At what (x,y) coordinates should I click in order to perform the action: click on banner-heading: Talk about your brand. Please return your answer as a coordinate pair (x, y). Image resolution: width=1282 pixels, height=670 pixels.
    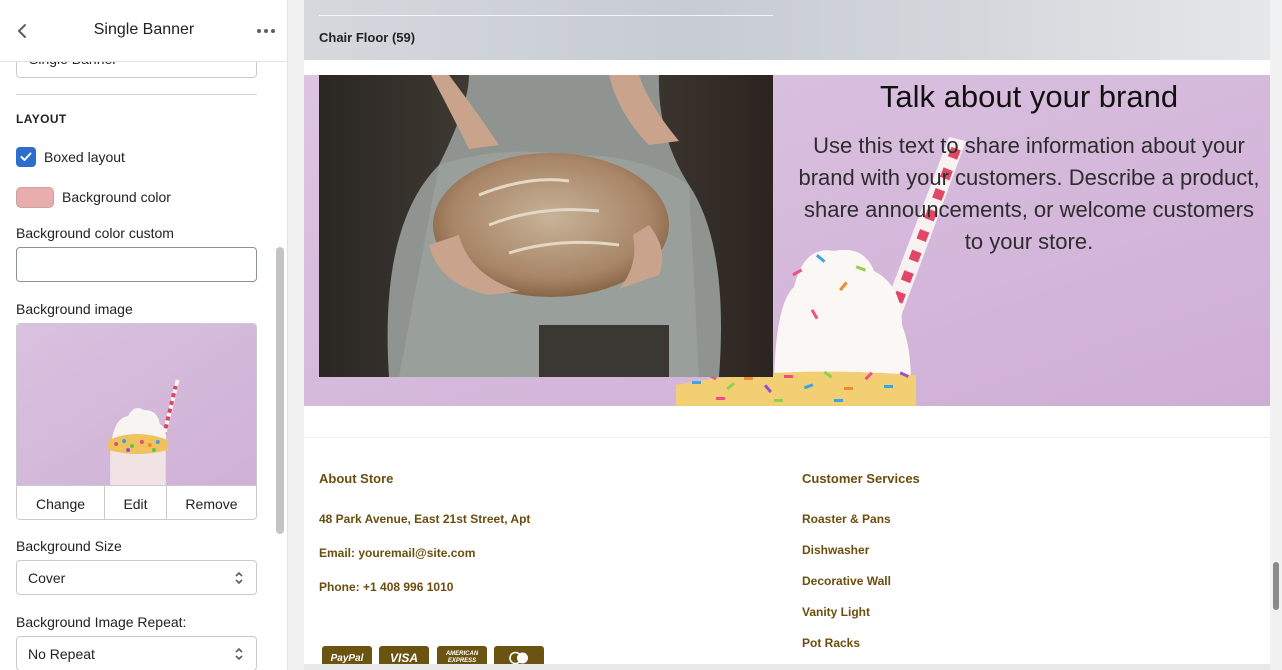
    Looking at the image, I should click on (1029, 96).